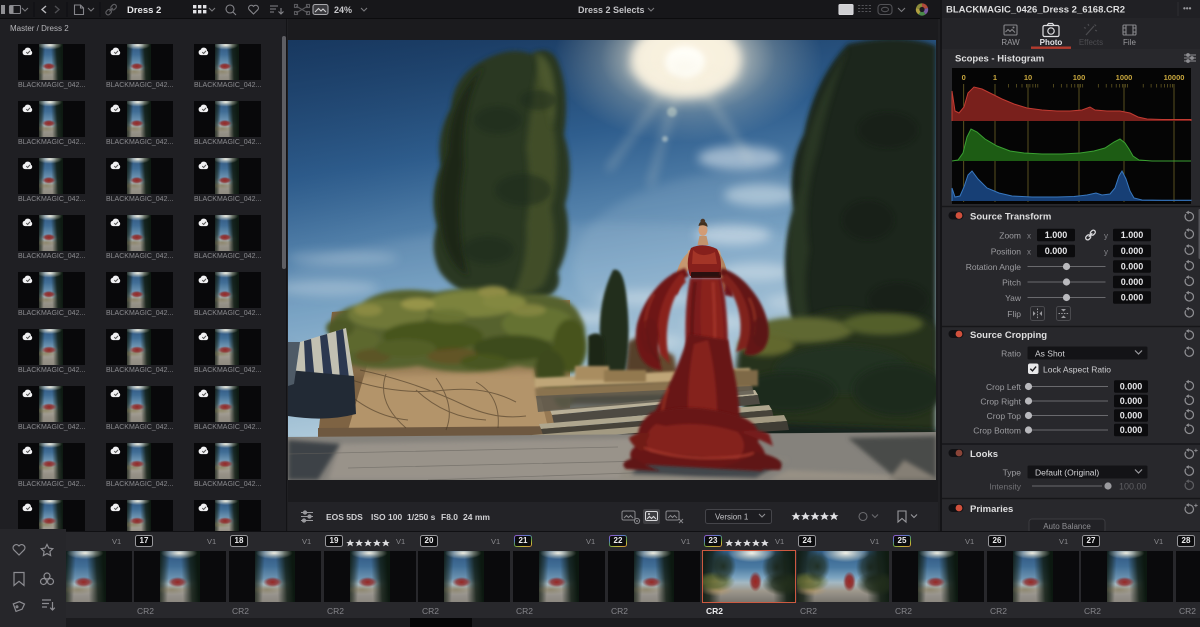 The image size is (1200, 627). I want to click on svg-text: As Shot, so click(1050, 354).